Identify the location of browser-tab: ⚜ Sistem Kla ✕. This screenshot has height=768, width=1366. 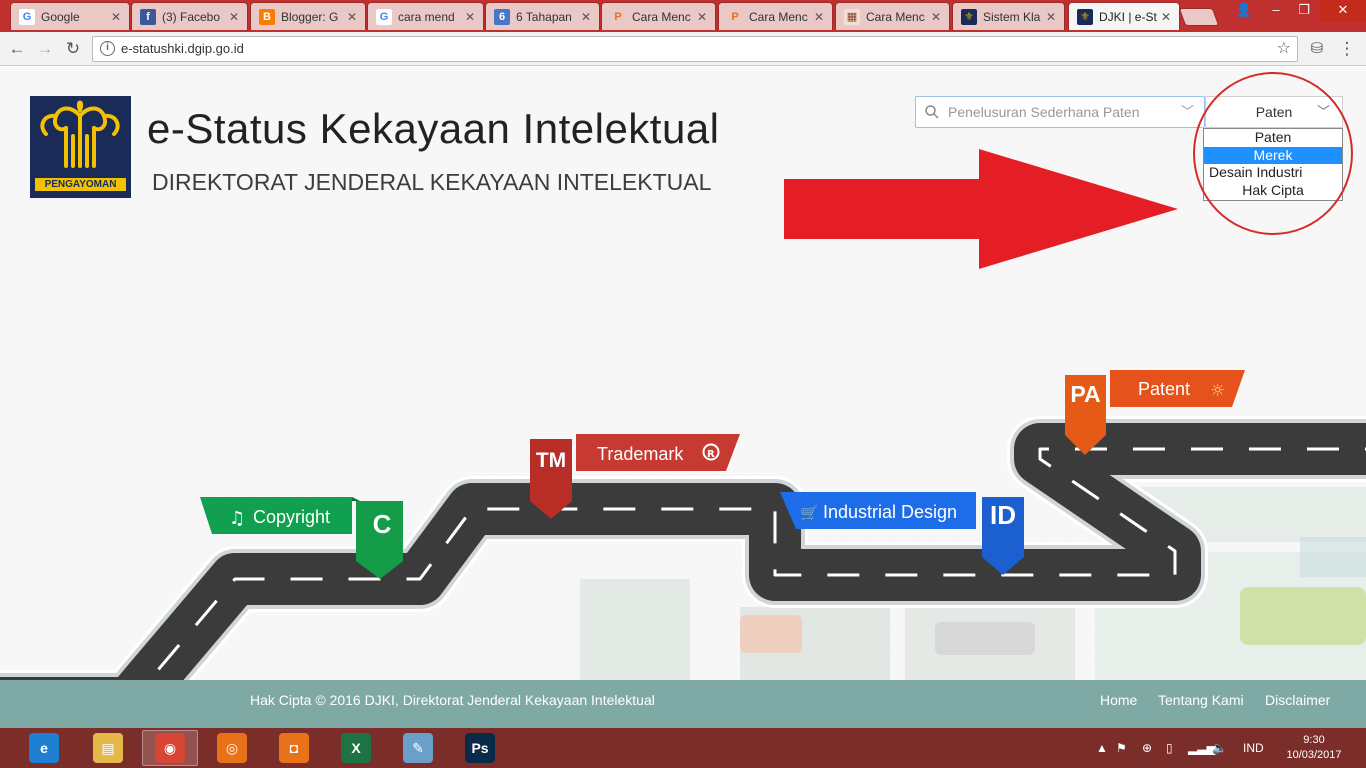
(1008, 16).